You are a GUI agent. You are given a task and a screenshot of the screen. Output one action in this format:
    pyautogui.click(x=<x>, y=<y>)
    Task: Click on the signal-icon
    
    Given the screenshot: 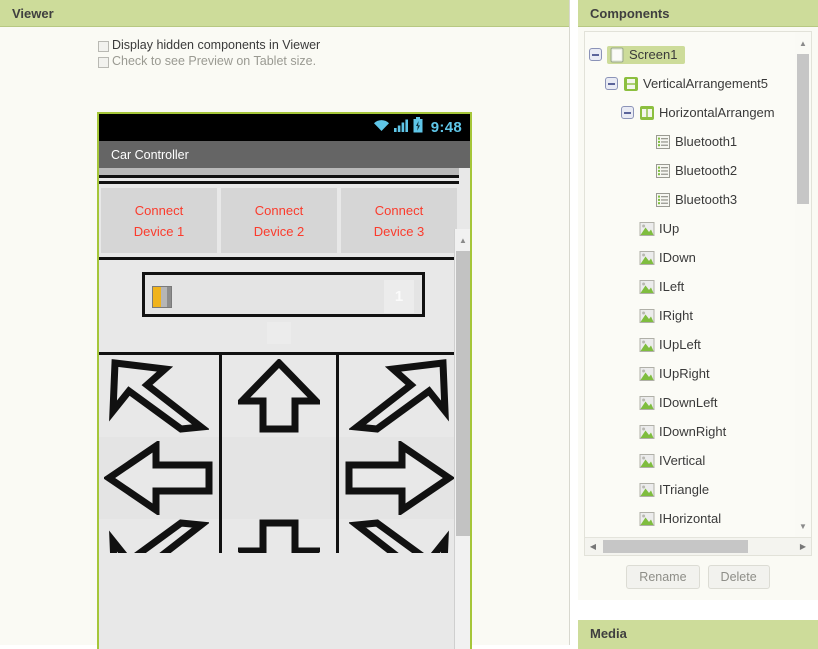 What is the action you would take?
    pyautogui.click(x=401, y=127)
    